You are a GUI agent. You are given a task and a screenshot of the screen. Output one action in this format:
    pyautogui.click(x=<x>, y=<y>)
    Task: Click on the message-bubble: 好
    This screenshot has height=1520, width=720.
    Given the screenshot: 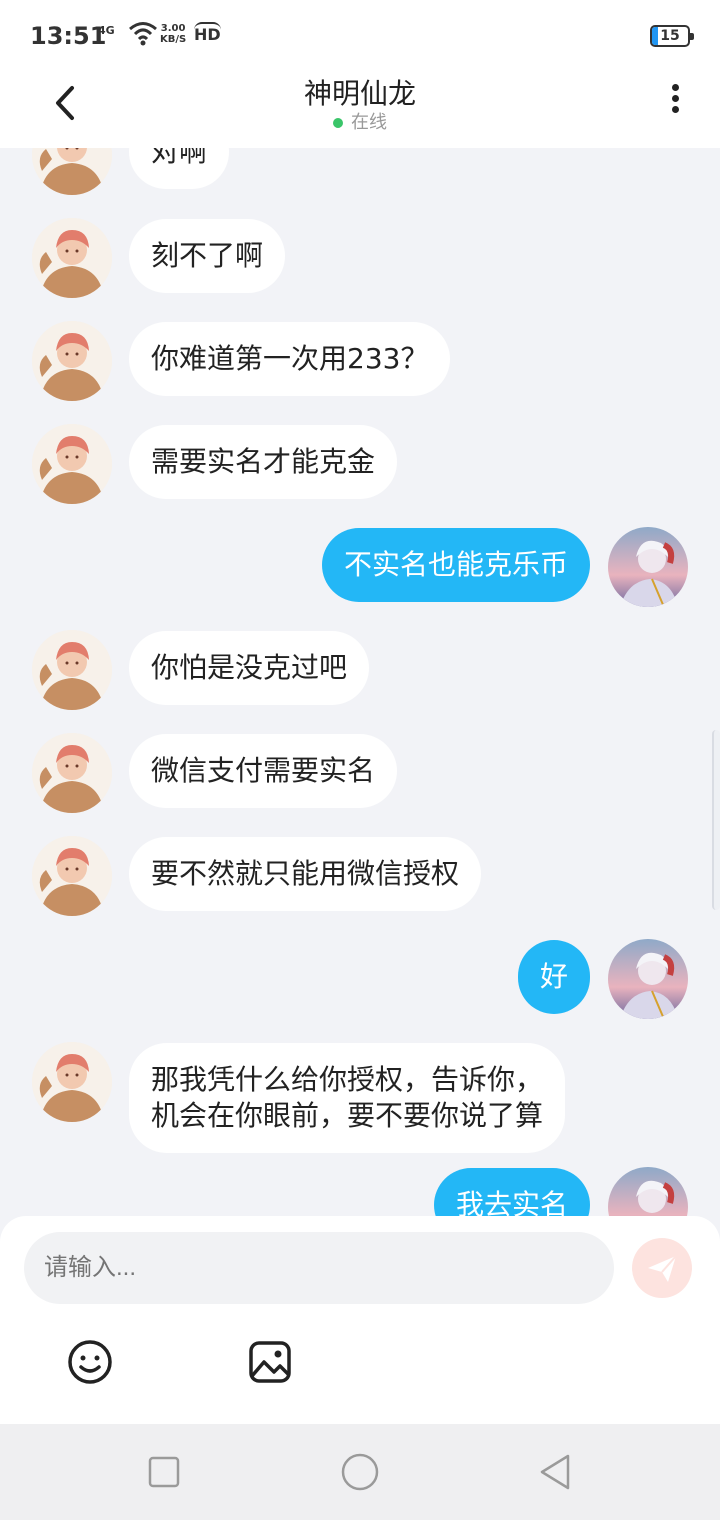 What is the action you would take?
    pyautogui.click(x=553, y=977)
    